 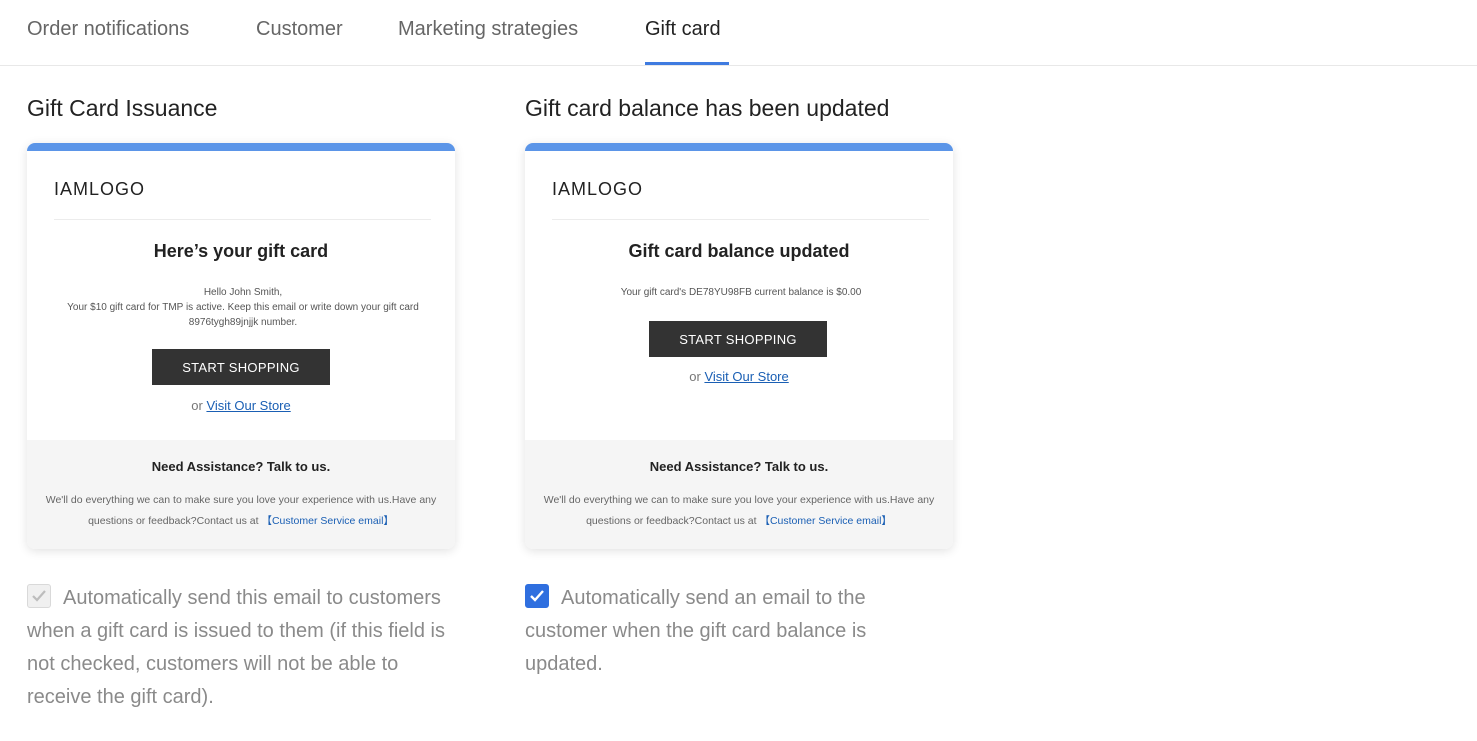 I want to click on tab-order-notifications: Order notifications, so click(x=108, y=29).